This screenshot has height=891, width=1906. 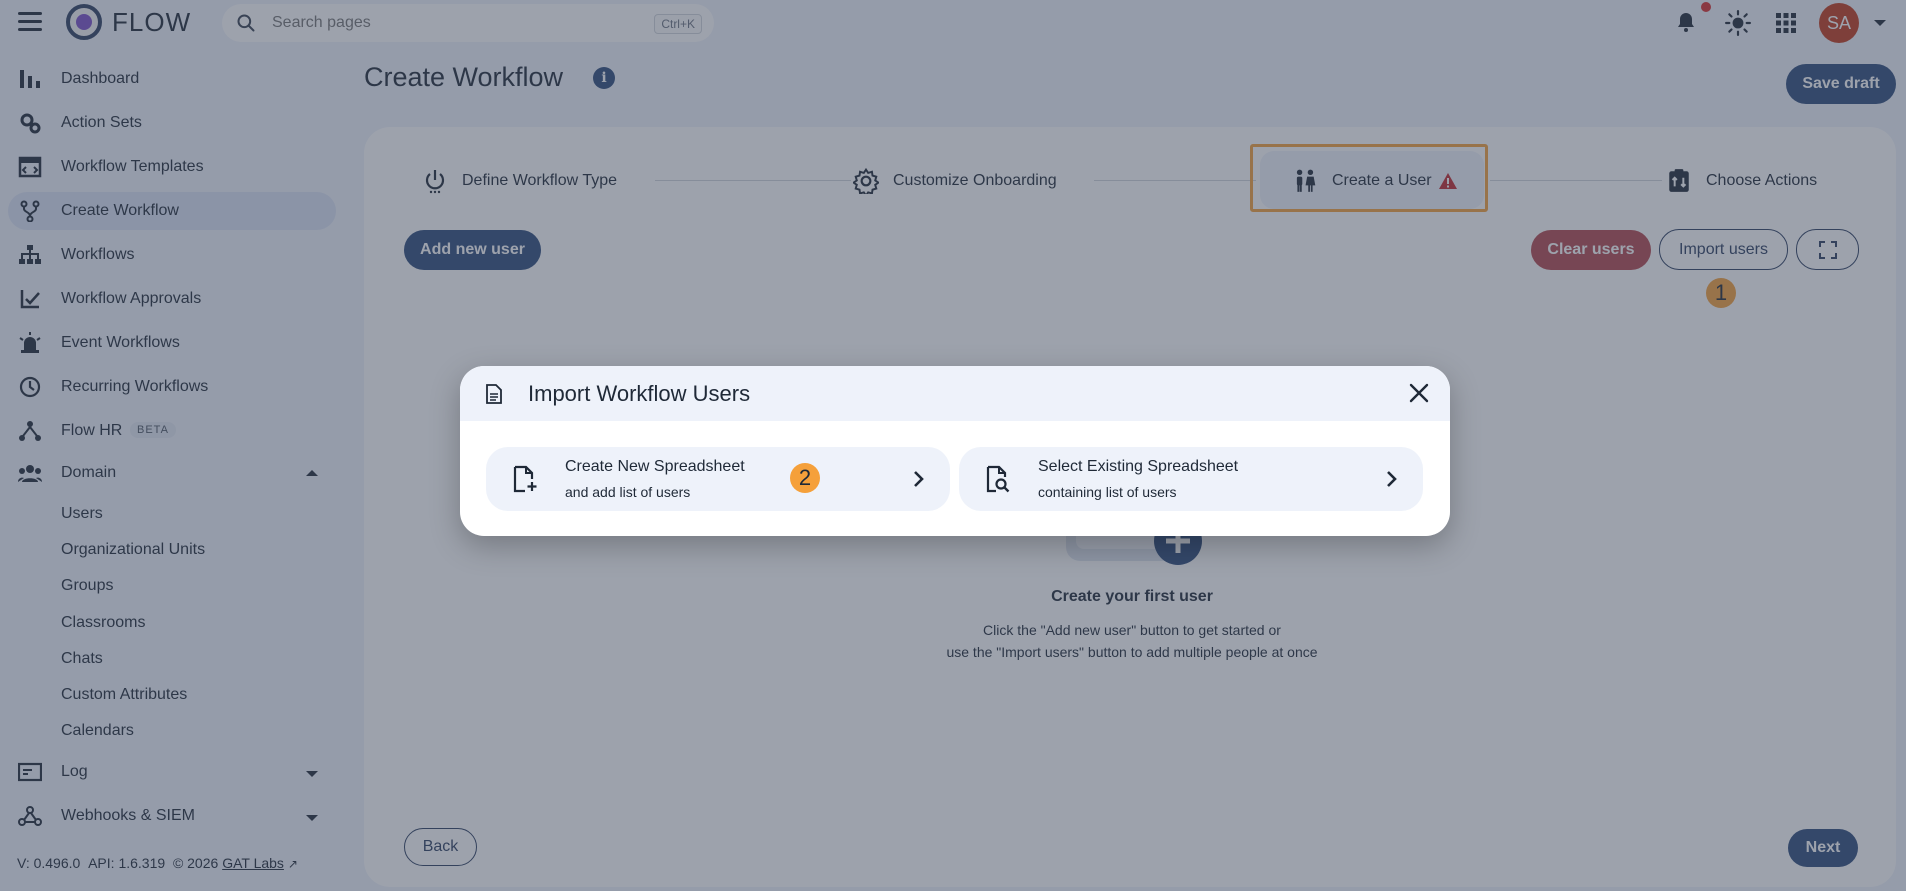 What do you see at coordinates (655, 466) in the screenshot?
I see `option-title: Create New Spreadsheet` at bounding box center [655, 466].